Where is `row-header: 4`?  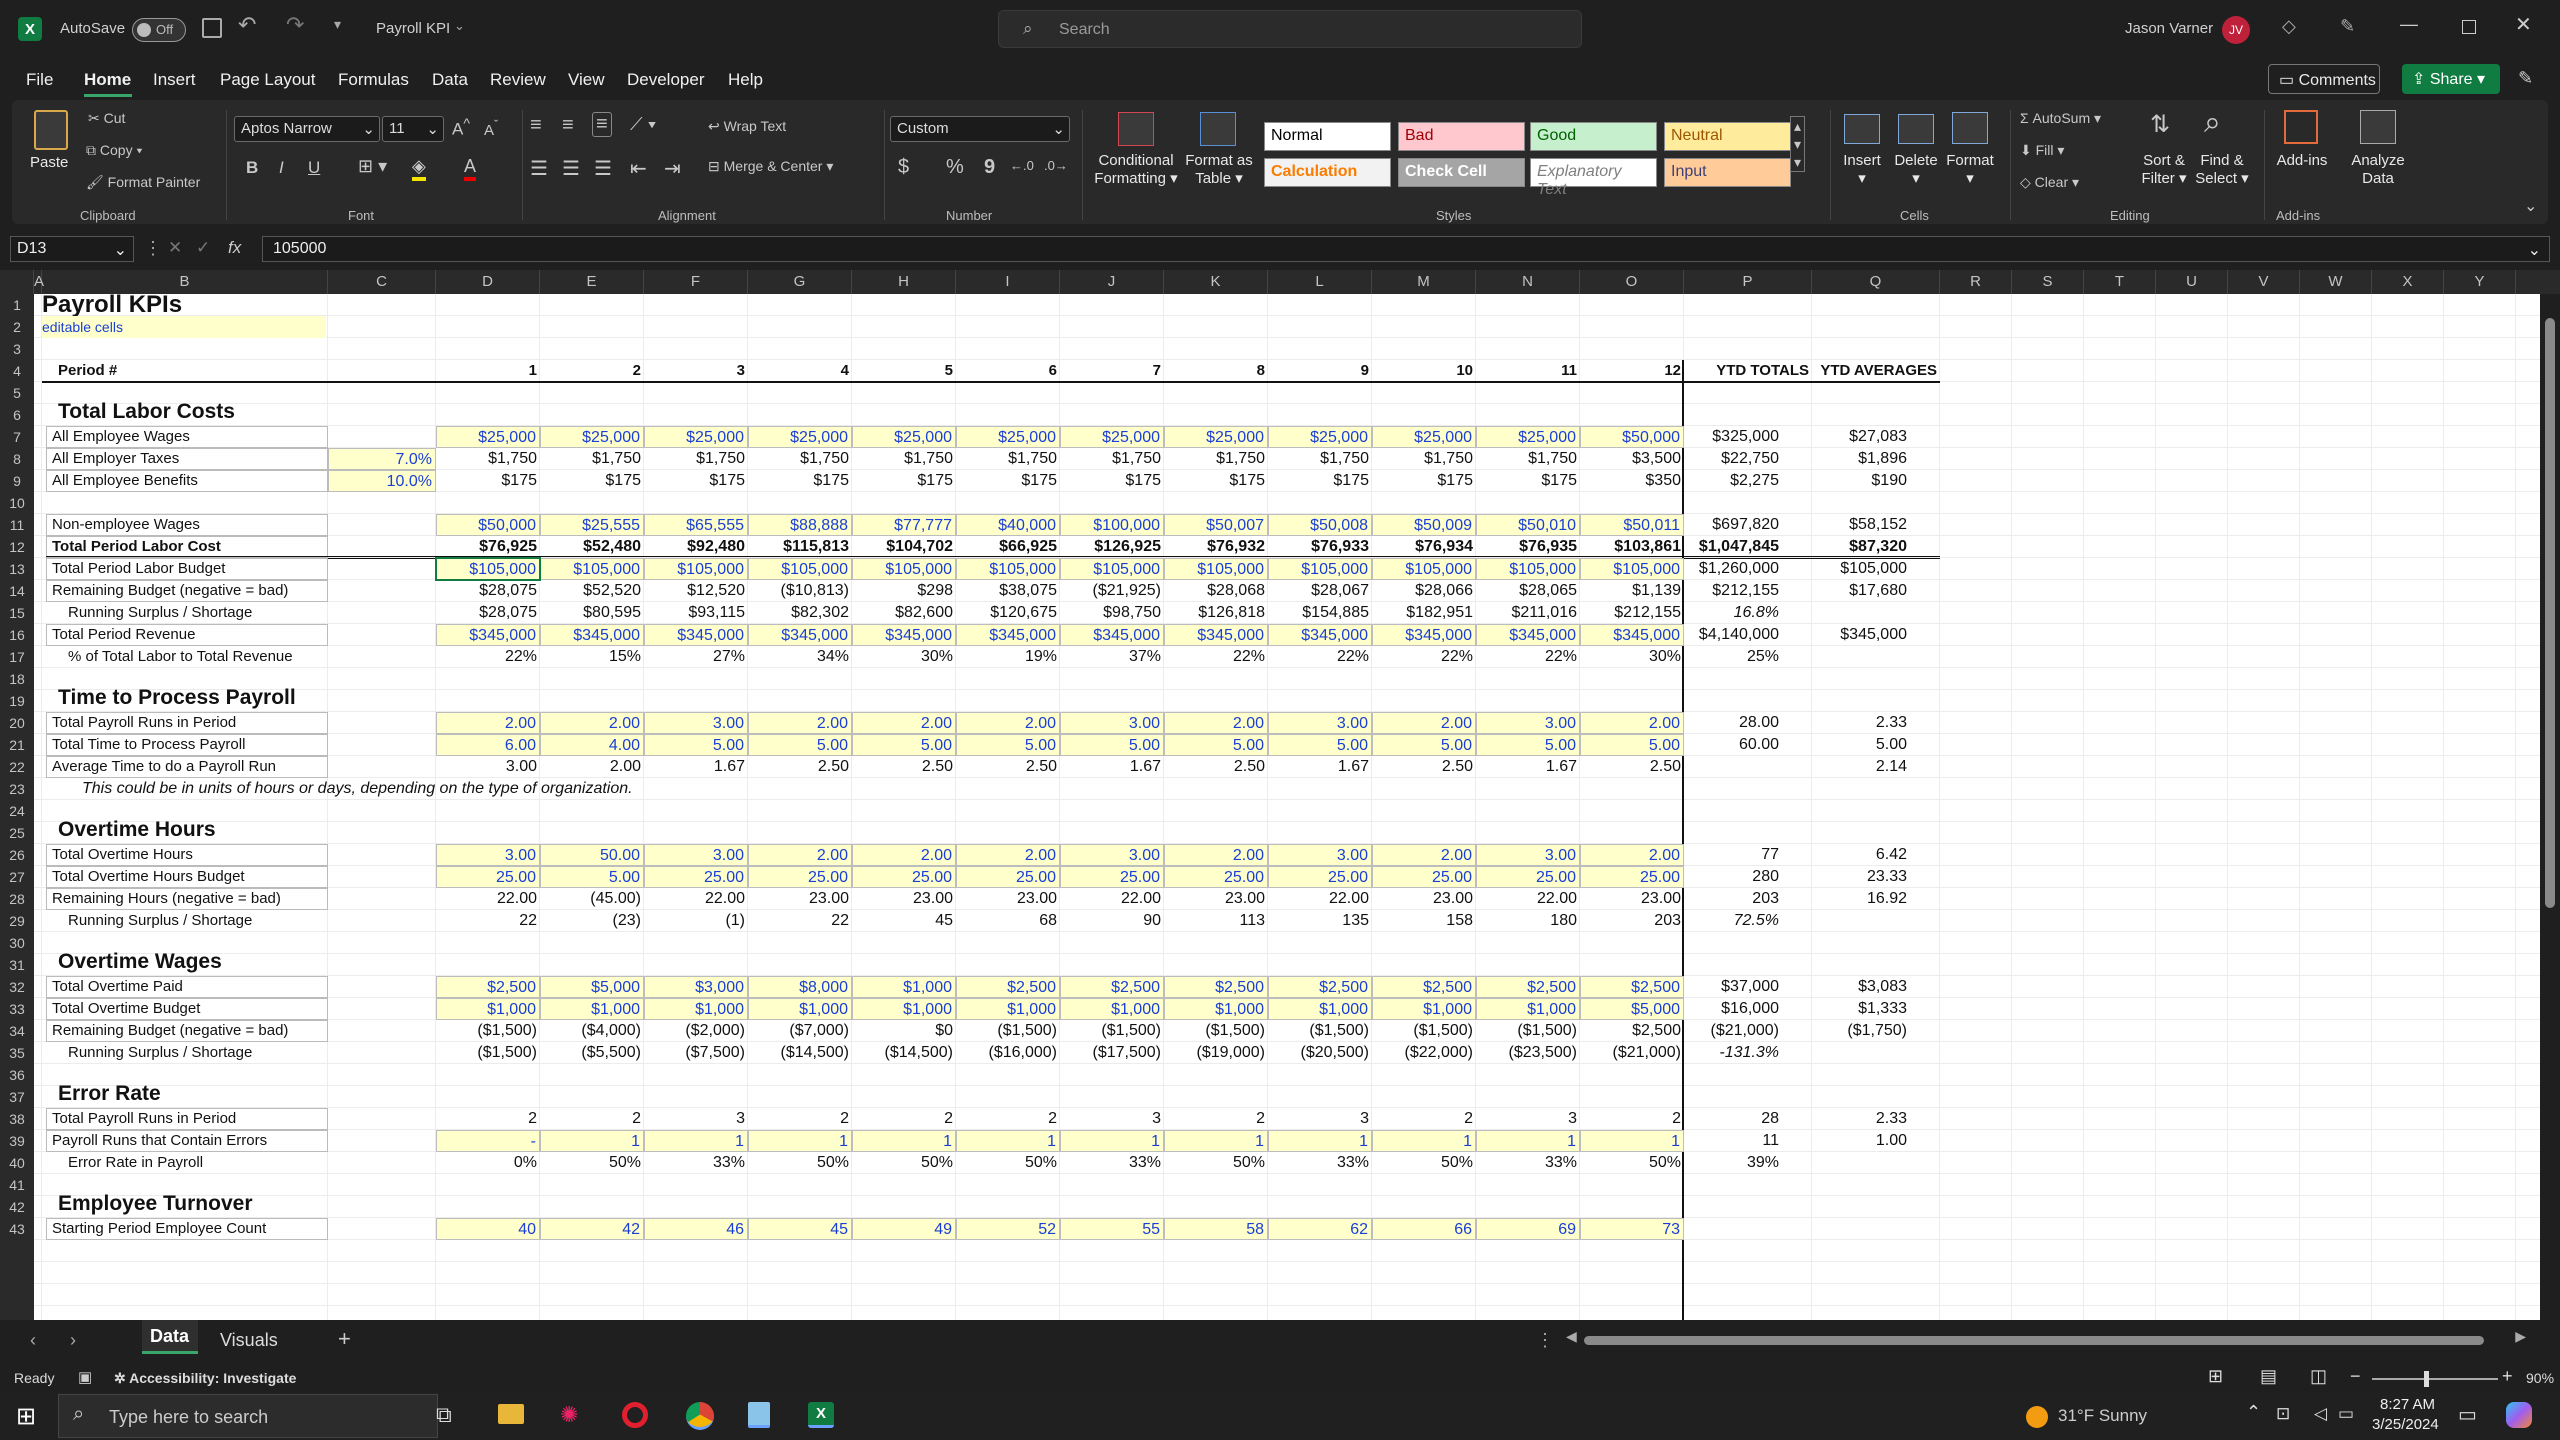 row-header: 4 is located at coordinates (17, 371).